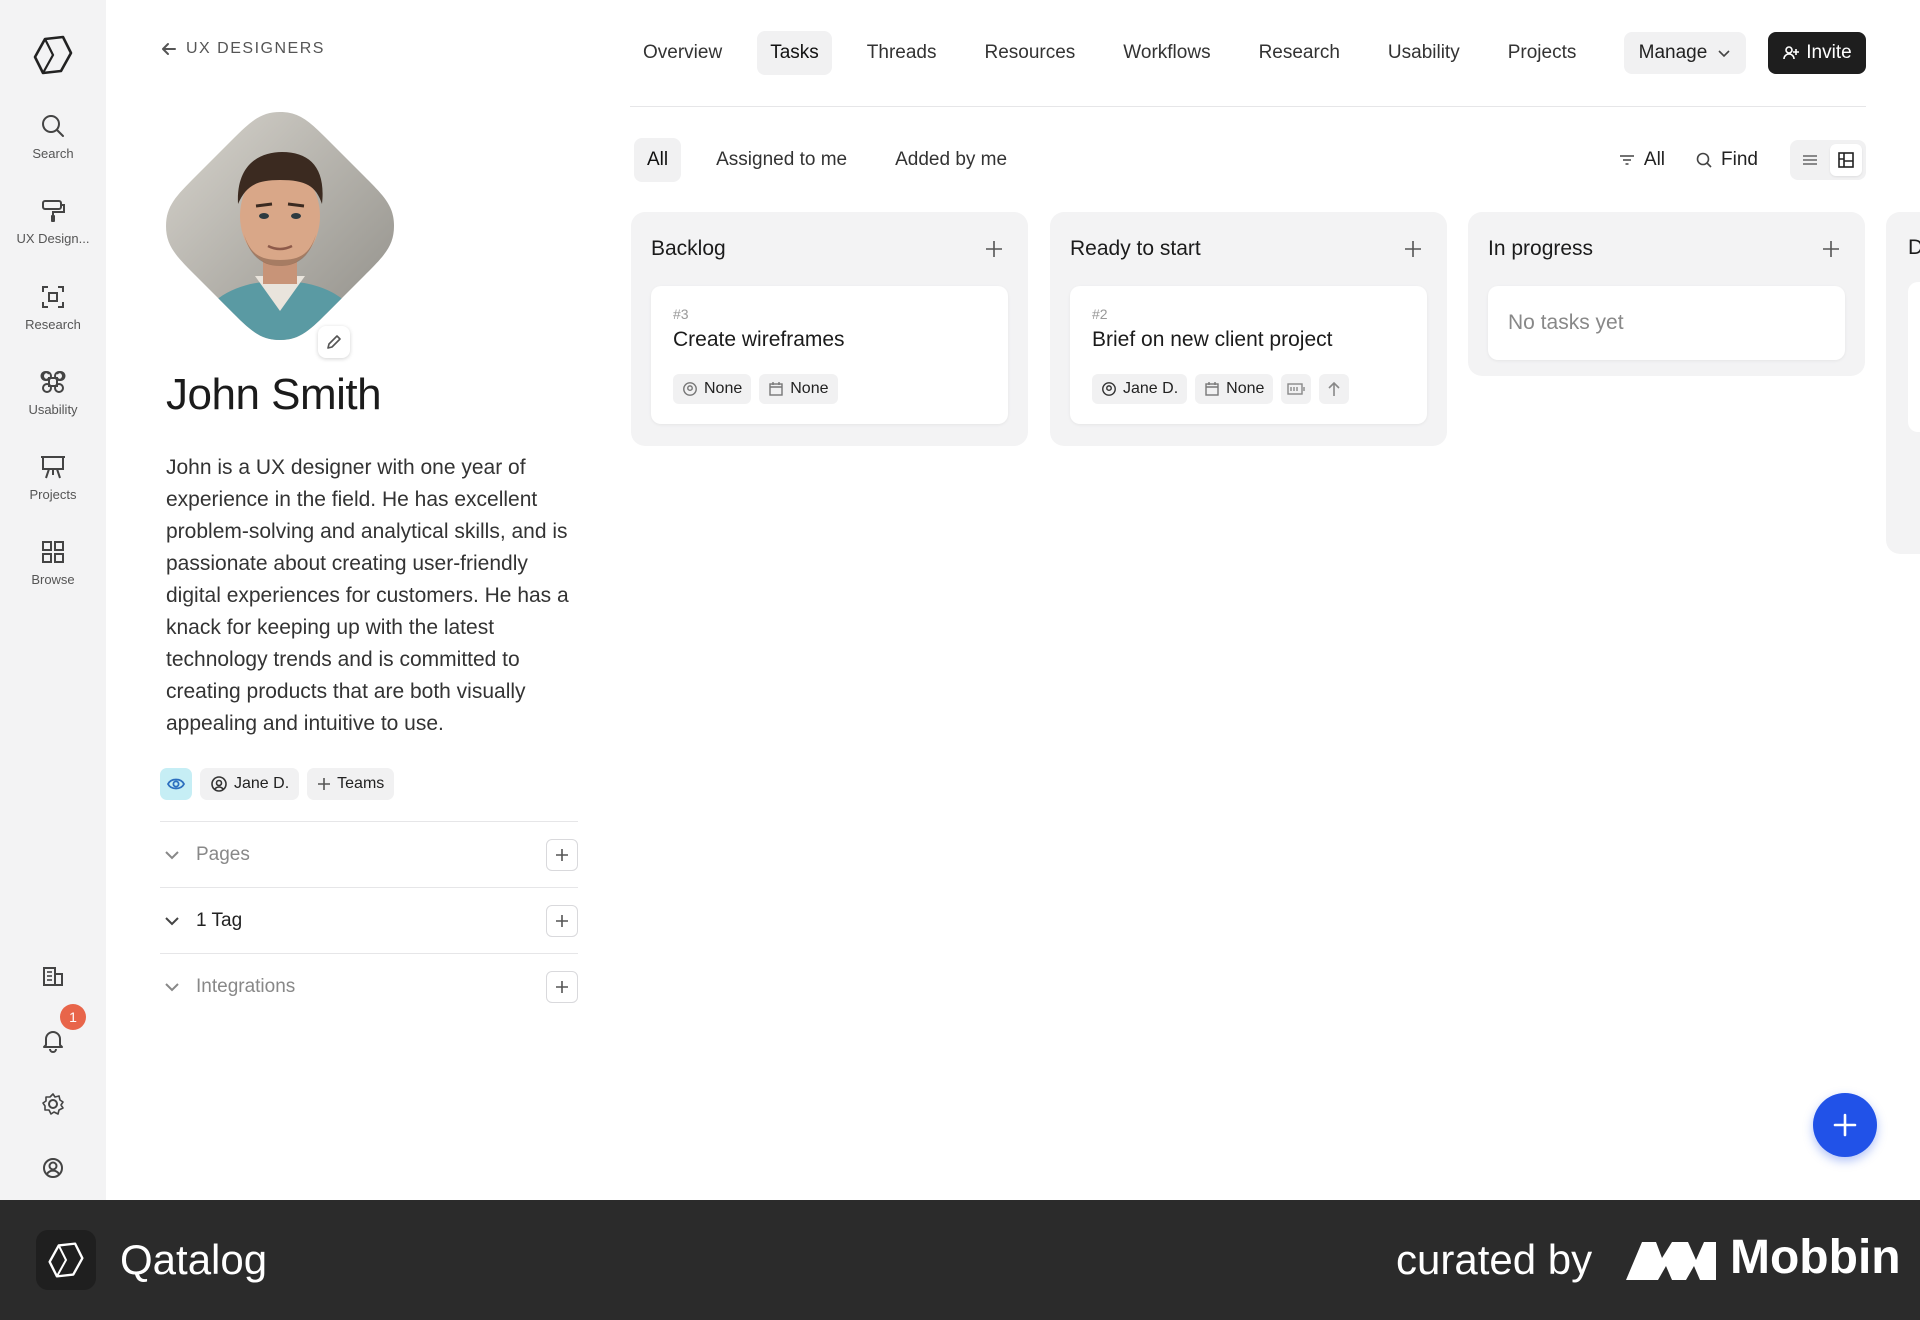 This screenshot has width=1920, height=1320. Describe the element at coordinates (53, 1168) in the screenshot. I see `user-account-button` at that location.